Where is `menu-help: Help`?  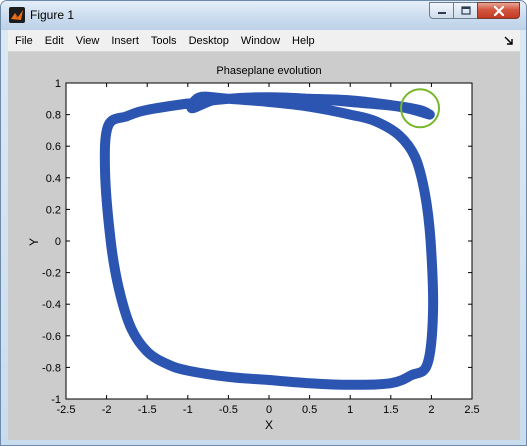 menu-help: Help is located at coordinates (303, 41).